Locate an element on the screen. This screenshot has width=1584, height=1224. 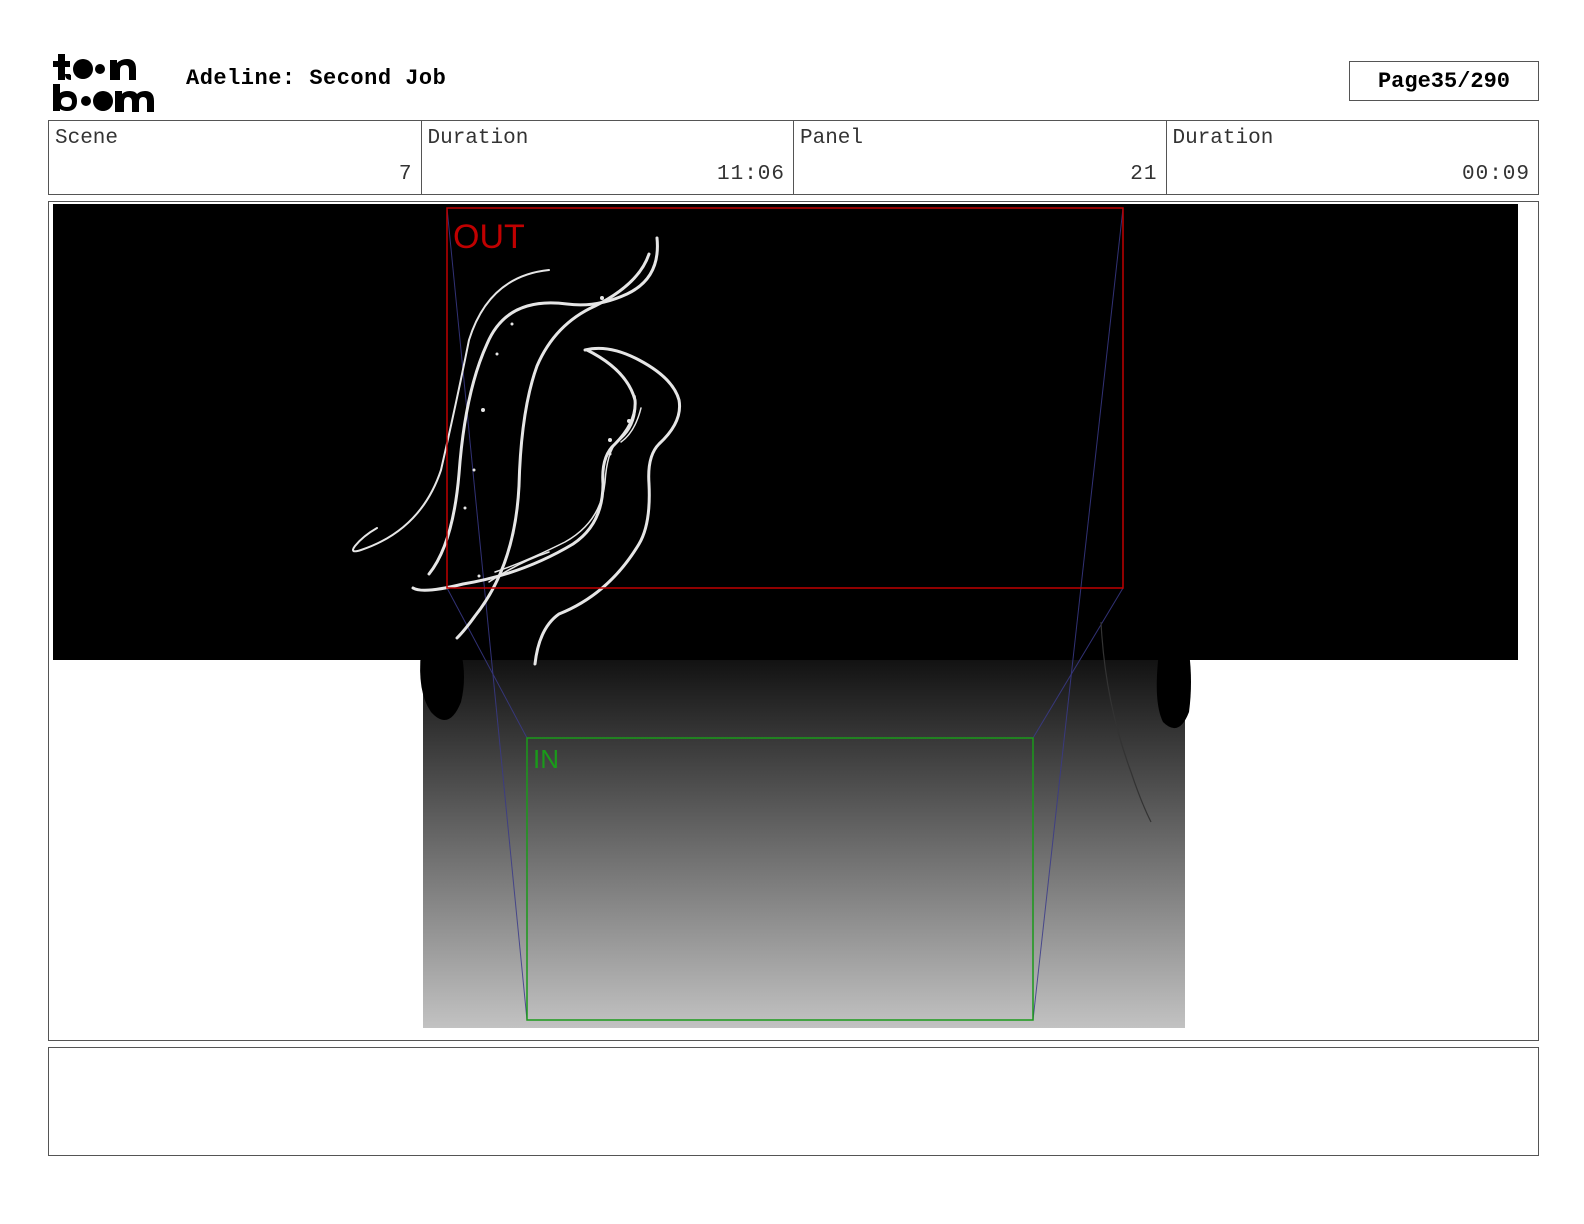
scene-cell: Scene 7 is located at coordinates (235, 157).